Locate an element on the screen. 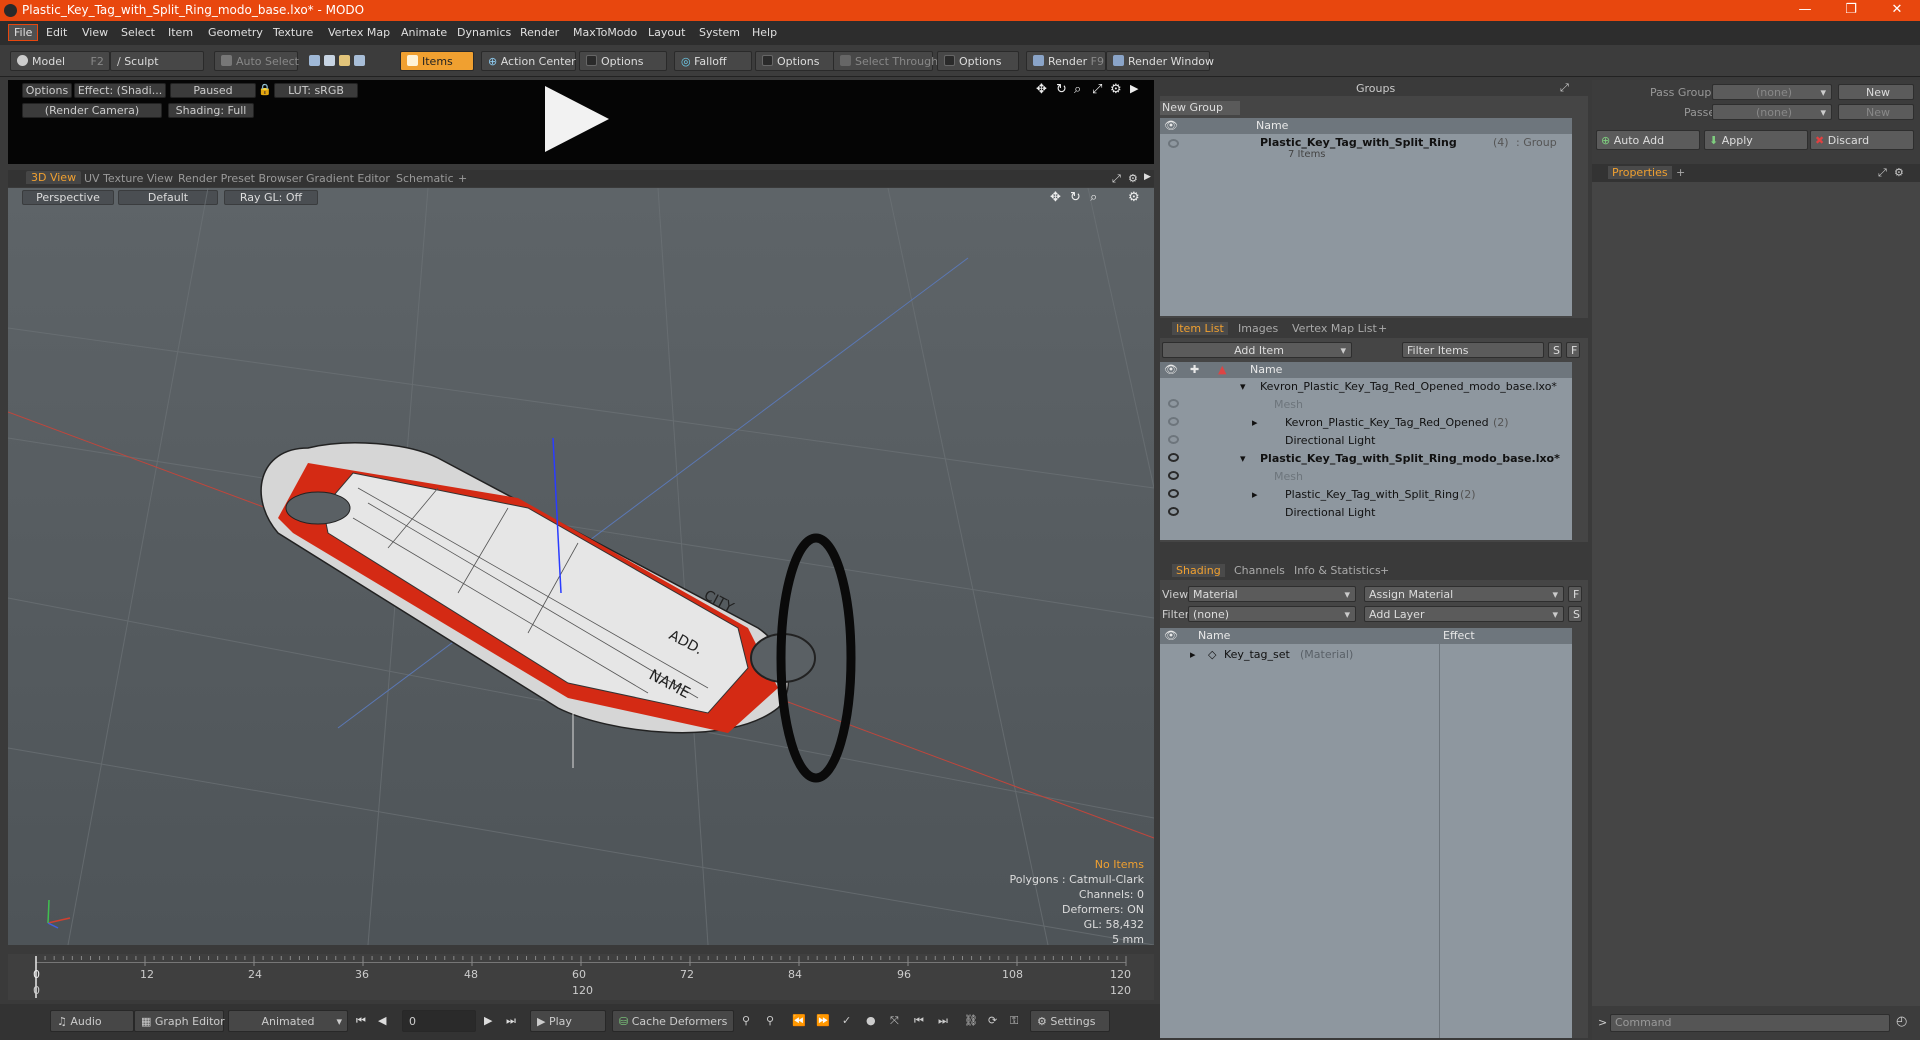  menu-help: Help is located at coordinates (764, 32).